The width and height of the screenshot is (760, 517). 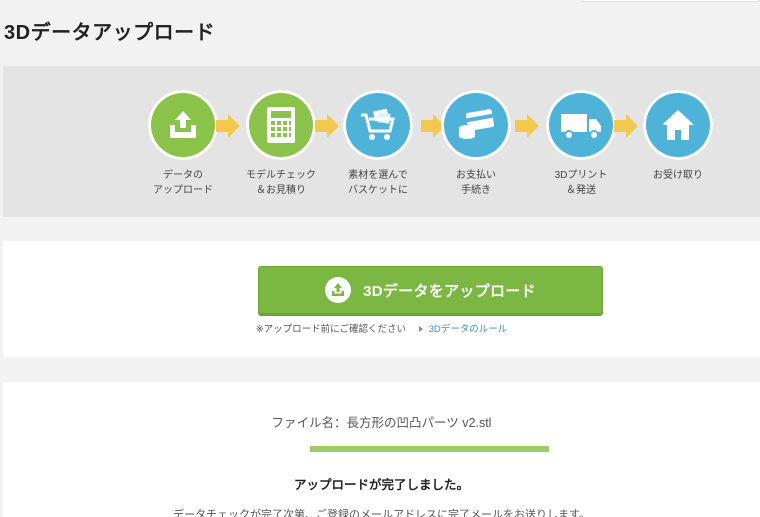 What do you see at coordinates (330, 329) in the screenshot?
I see `notice-text: ※アップロード前にご確認ください` at bounding box center [330, 329].